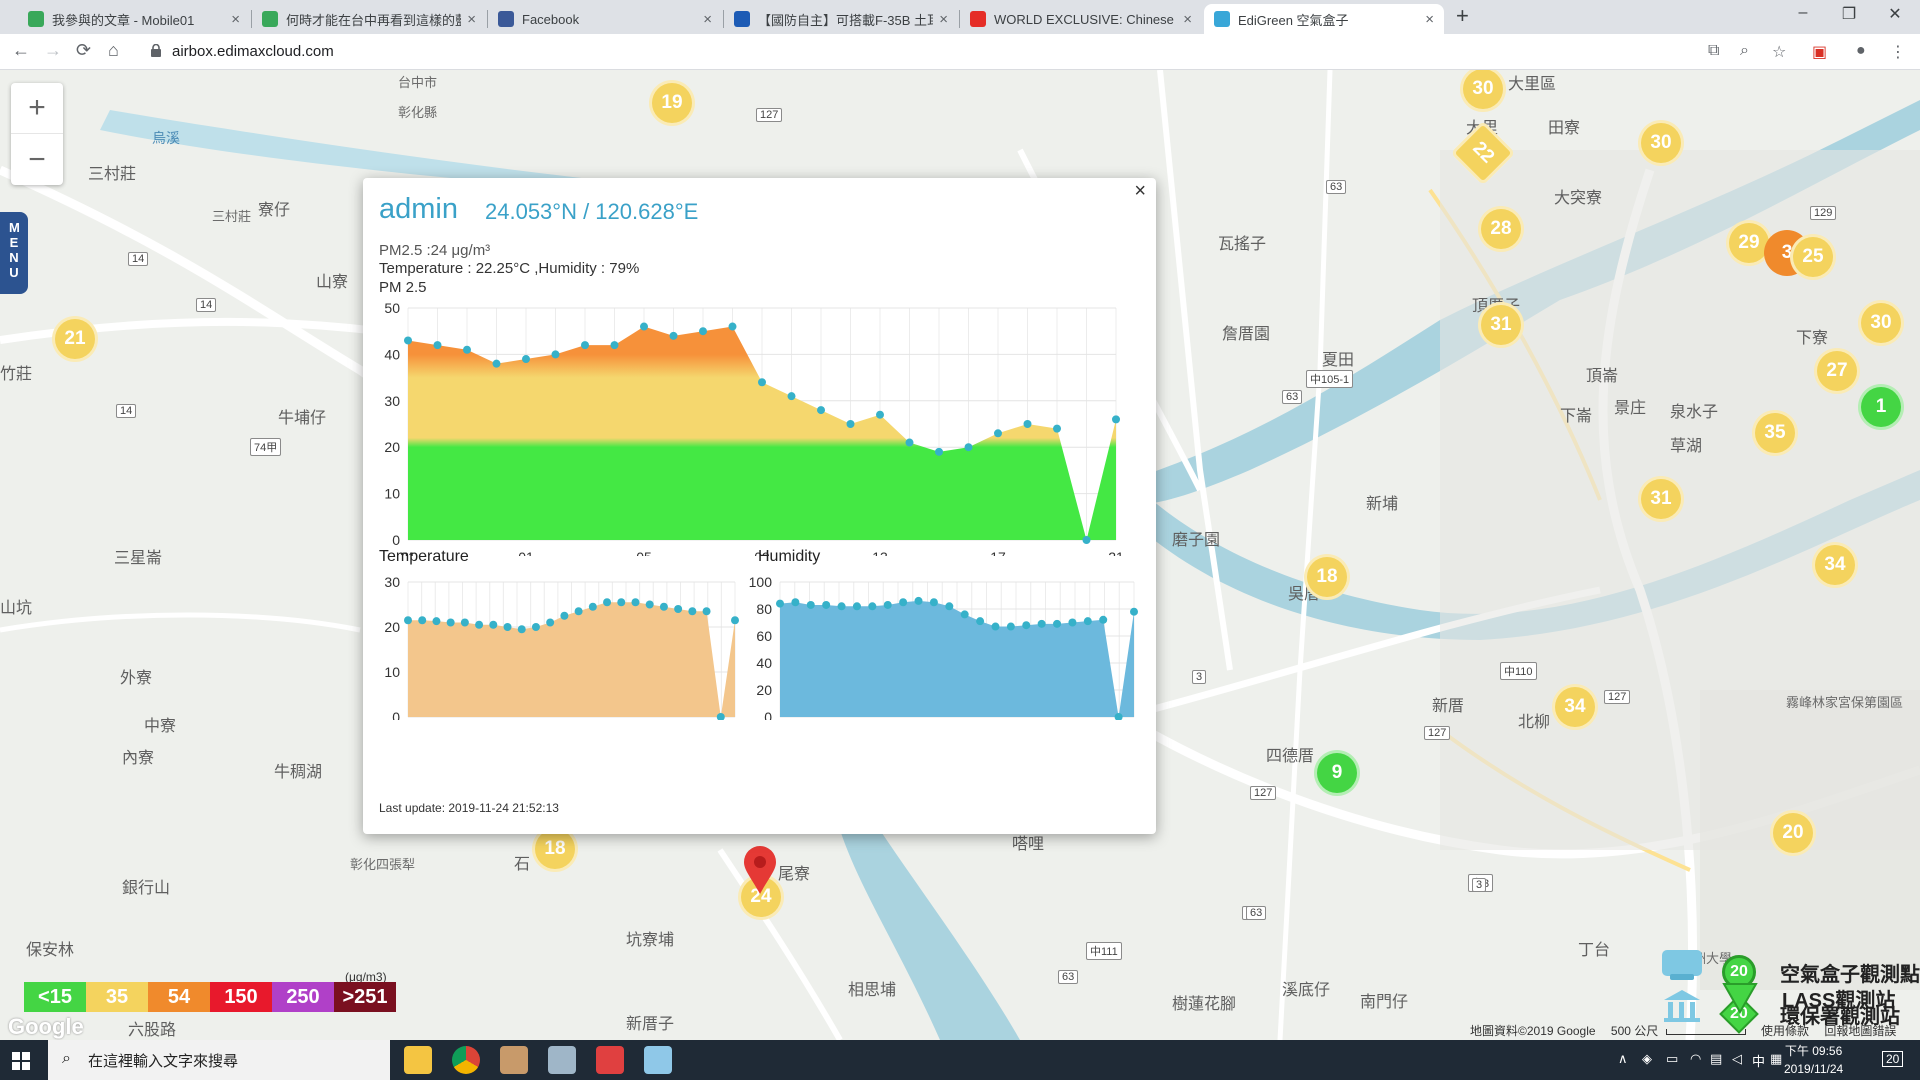 The image size is (1920, 1080). What do you see at coordinates (1713, 51) in the screenshot?
I see `translate-icon: ⧉` at bounding box center [1713, 51].